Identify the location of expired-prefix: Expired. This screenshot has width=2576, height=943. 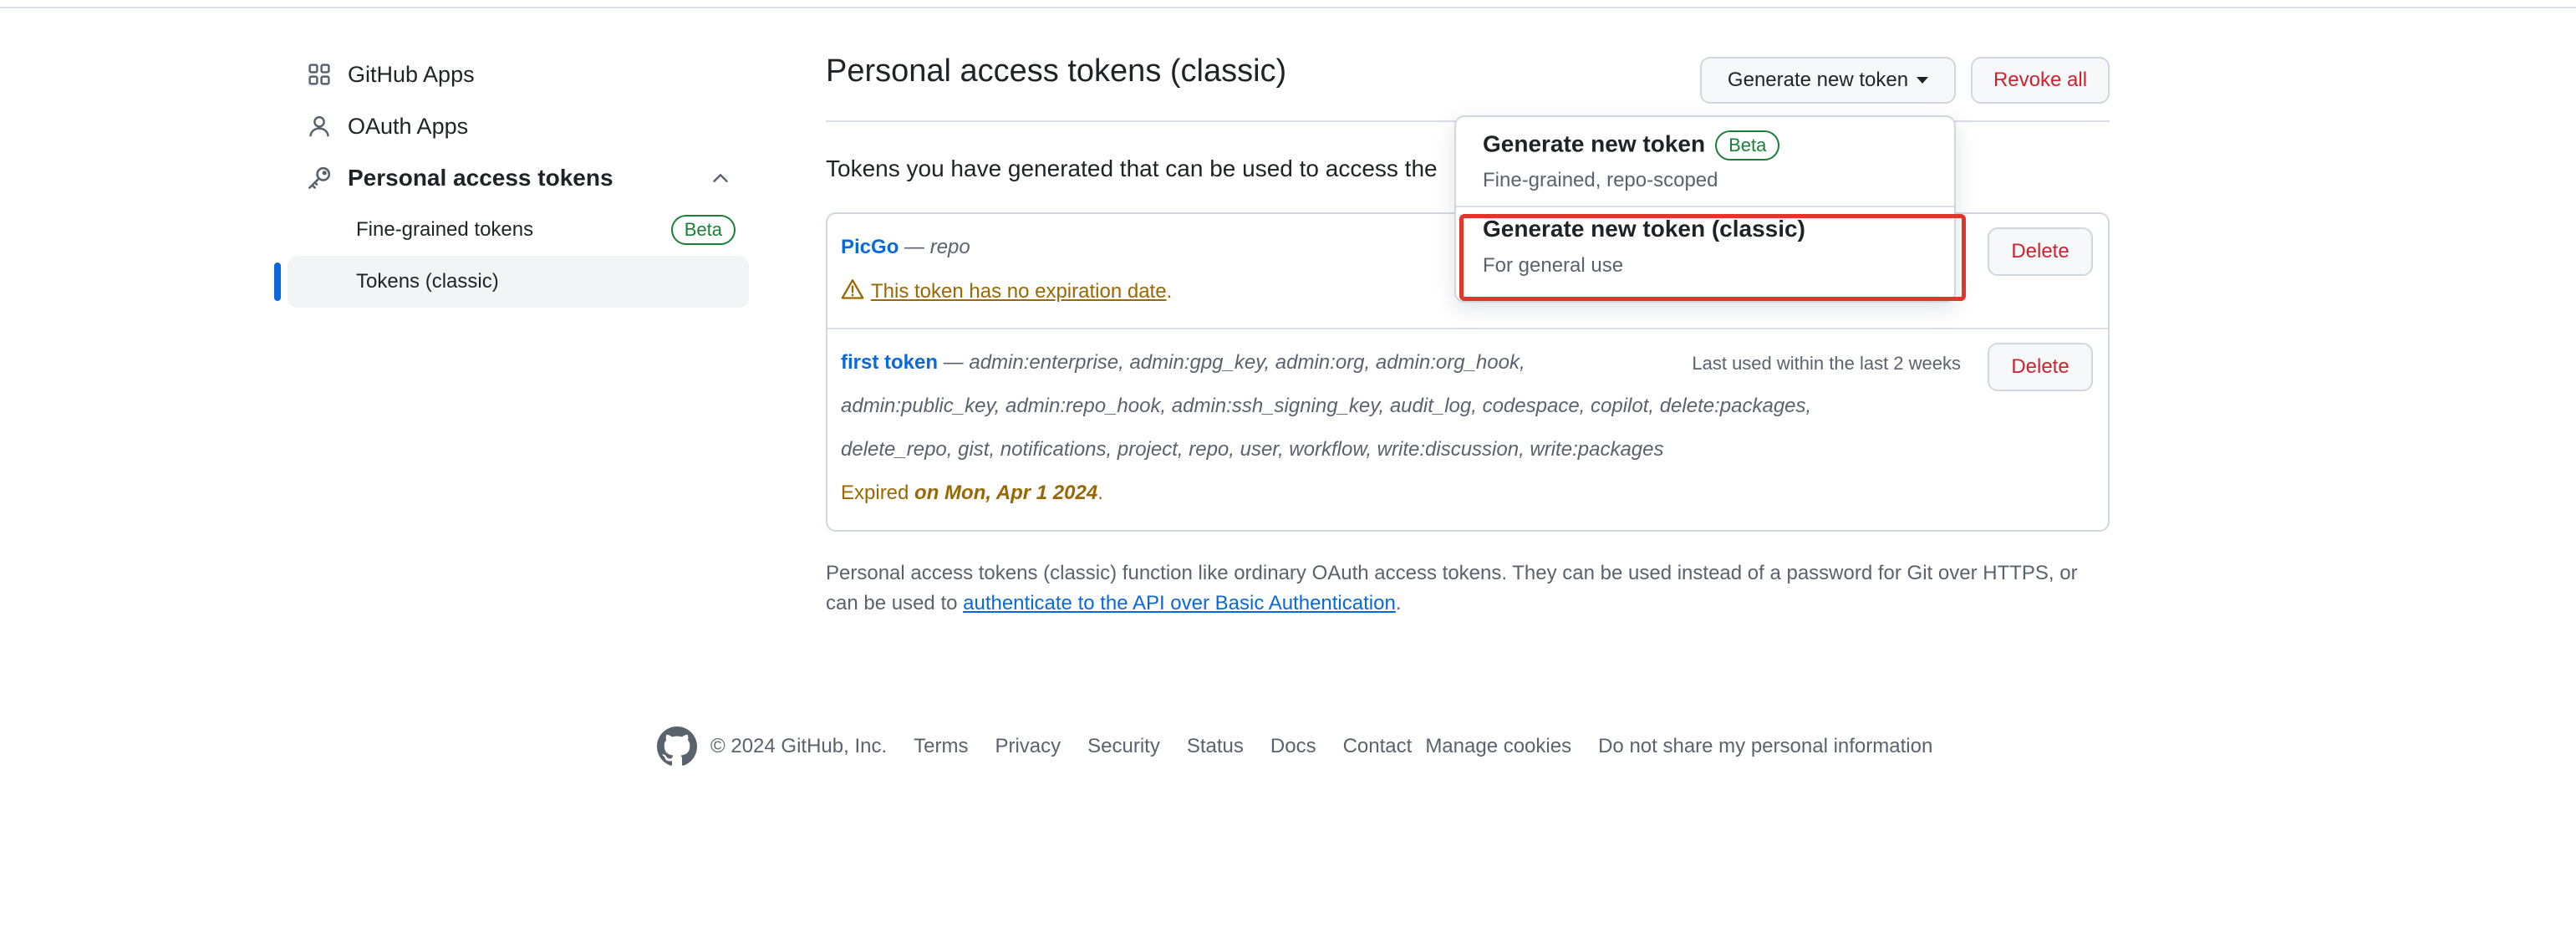
(878, 493).